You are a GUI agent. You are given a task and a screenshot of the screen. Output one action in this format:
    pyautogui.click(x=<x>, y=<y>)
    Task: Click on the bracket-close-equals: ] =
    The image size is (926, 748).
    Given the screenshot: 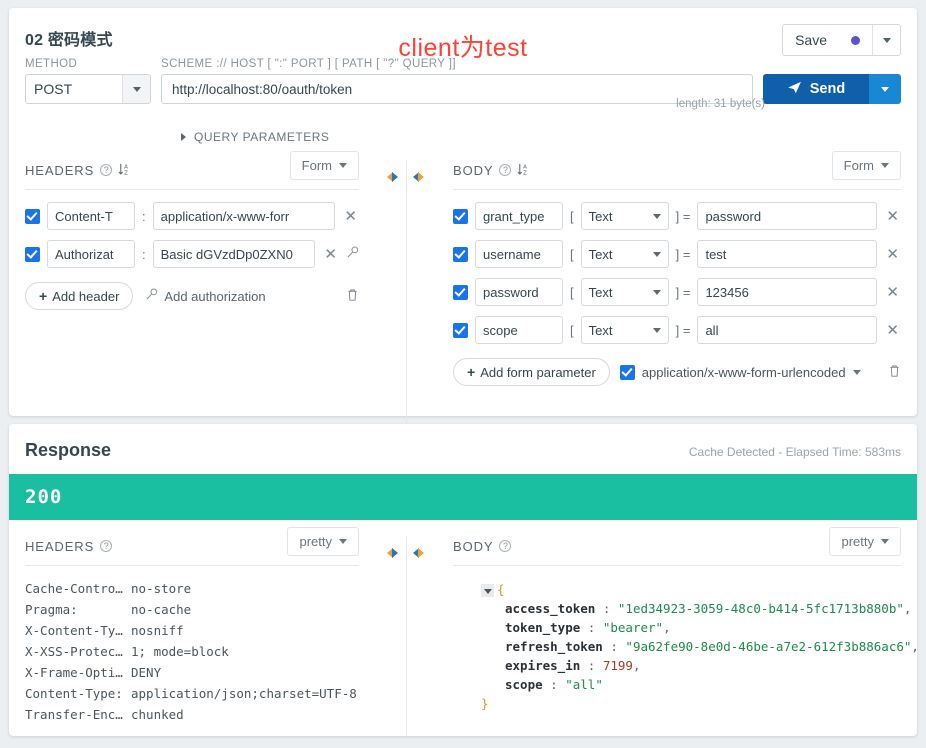 What is the action you would take?
    pyautogui.click(x=683, y=330)
    